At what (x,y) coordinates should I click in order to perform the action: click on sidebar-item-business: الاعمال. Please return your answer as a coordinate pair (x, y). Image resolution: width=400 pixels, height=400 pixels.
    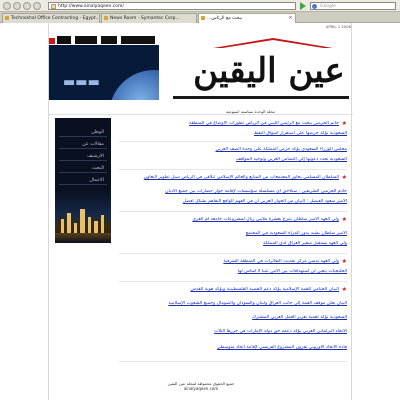
    Looking at the image, I should click on (83, 180).